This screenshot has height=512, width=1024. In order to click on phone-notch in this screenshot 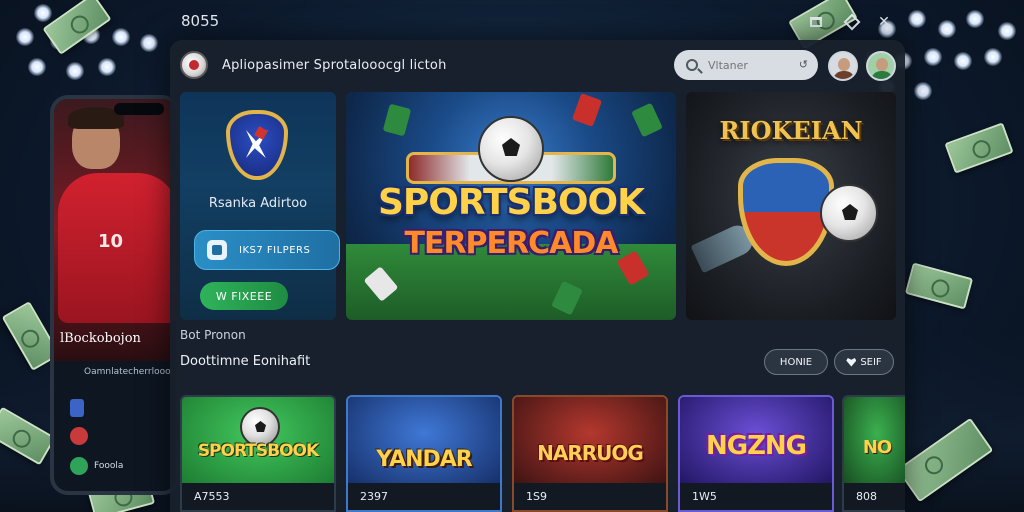, I will do `click(139, 109)`.